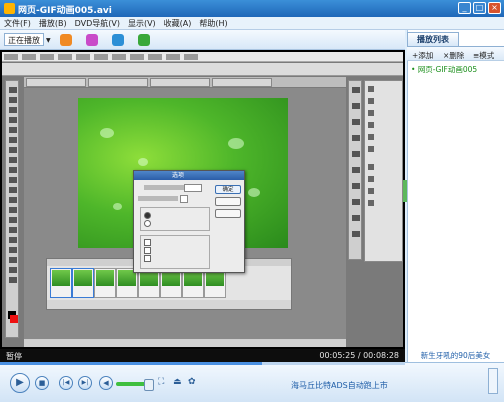 The width and height of the screenshot is (504, 402). Describe the element at coordinates (422, 55) in the screenshot. I see `playlist-add-button: +添加` at that location.